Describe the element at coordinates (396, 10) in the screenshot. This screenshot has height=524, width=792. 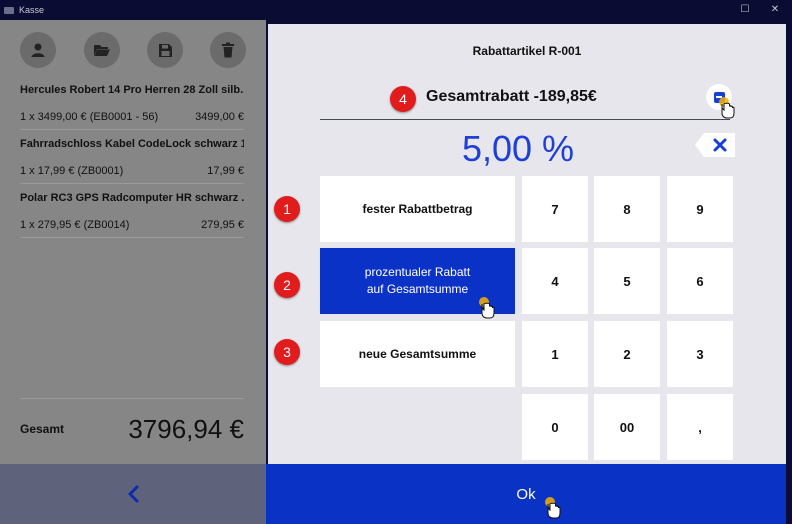
I see `window-titlebar: Kasse ☐ ✕` at that location.